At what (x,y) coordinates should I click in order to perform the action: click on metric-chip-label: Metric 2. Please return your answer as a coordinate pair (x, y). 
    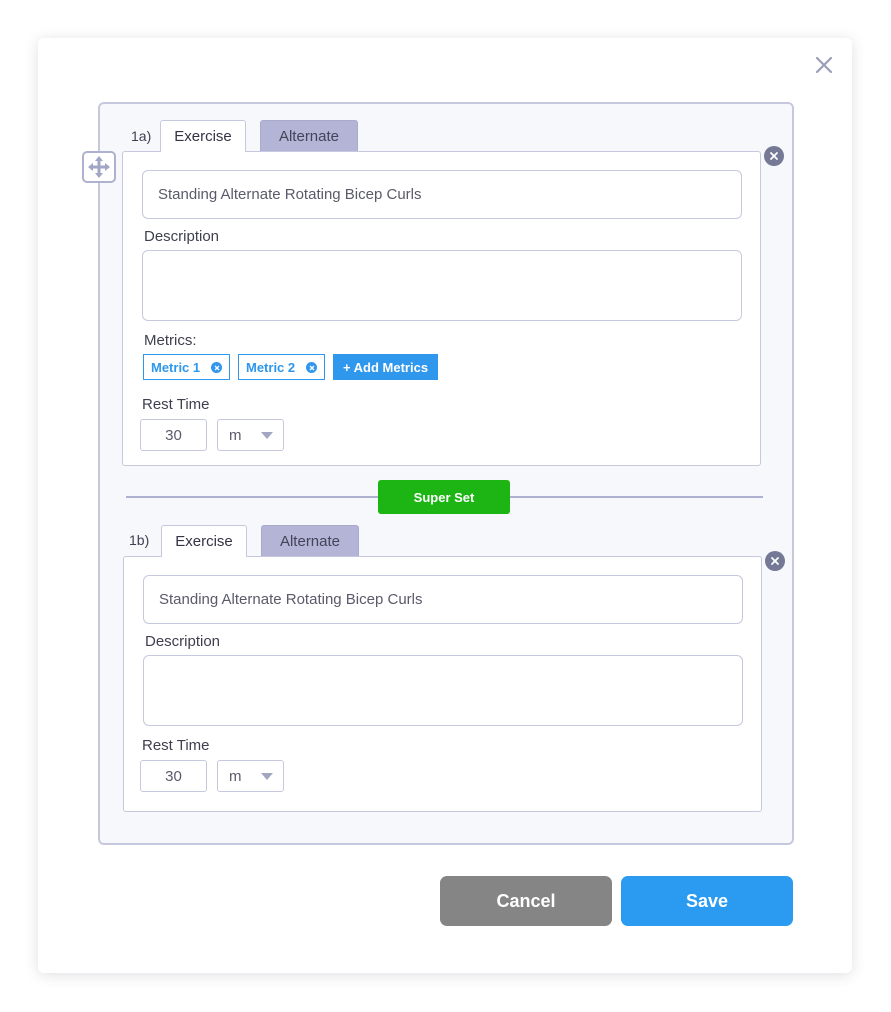
    Looking at the image, I should click on (271, 367).